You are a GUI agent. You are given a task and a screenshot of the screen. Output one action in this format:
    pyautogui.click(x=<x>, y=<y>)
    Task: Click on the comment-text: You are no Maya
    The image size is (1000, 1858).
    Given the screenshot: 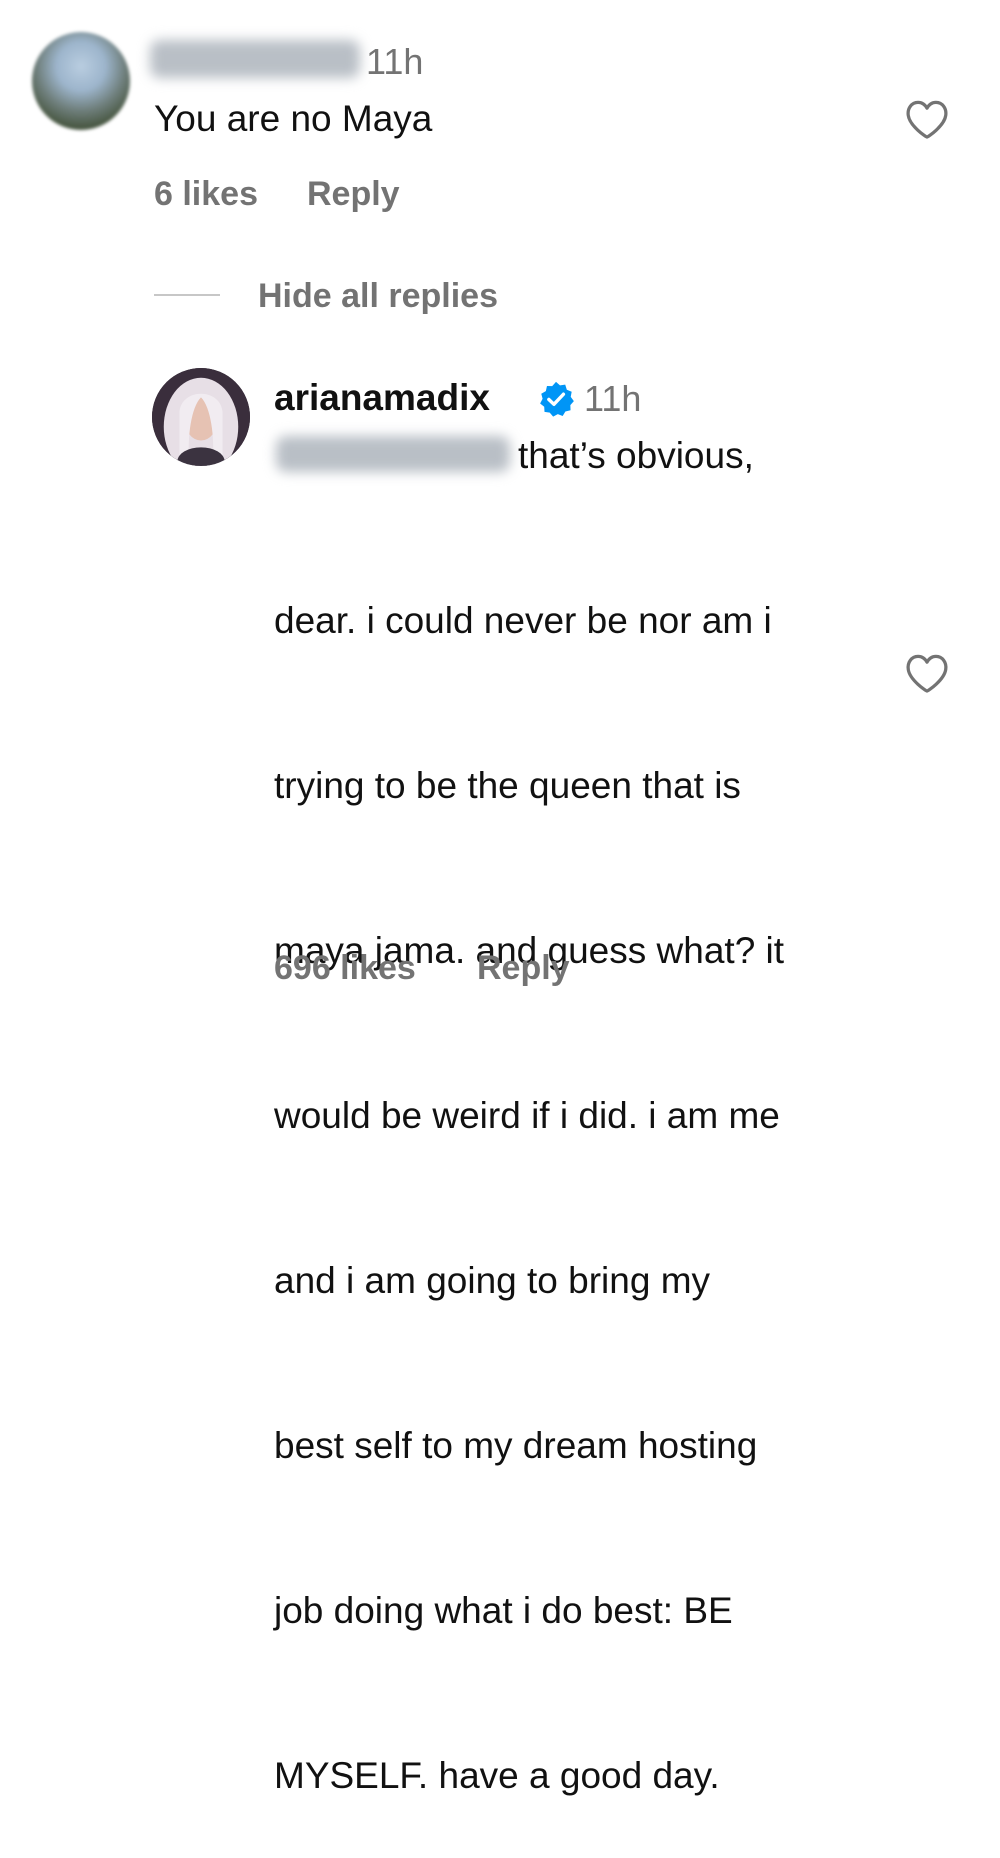 What is the action you would take?
    pyautogui.click(x=293, y=118)
    